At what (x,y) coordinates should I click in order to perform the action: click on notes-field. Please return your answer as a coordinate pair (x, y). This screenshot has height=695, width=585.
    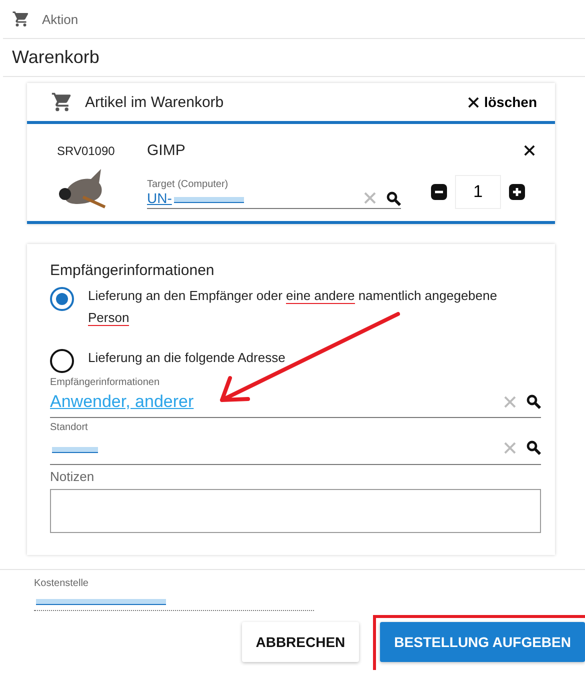
    Looking at the image, I should click on (295, 511).